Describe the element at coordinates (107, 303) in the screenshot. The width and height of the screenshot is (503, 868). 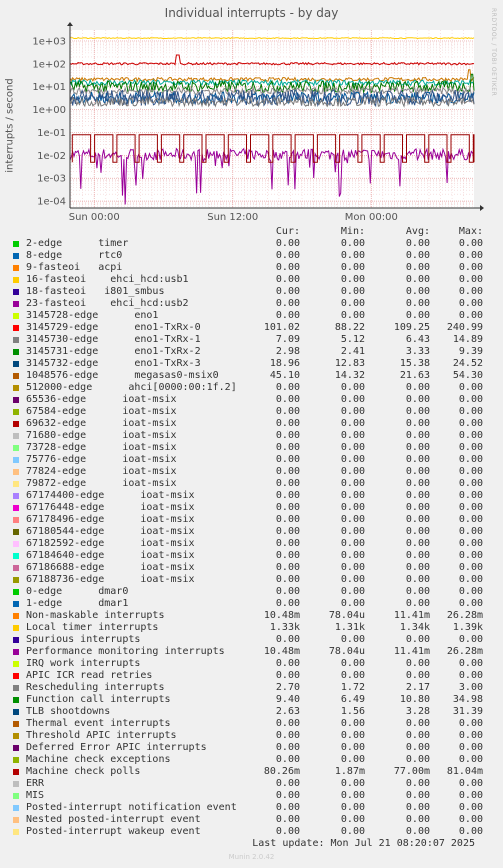
I see `legend-label: 23-fasteoi ehci_hcd:usb2` at that location.